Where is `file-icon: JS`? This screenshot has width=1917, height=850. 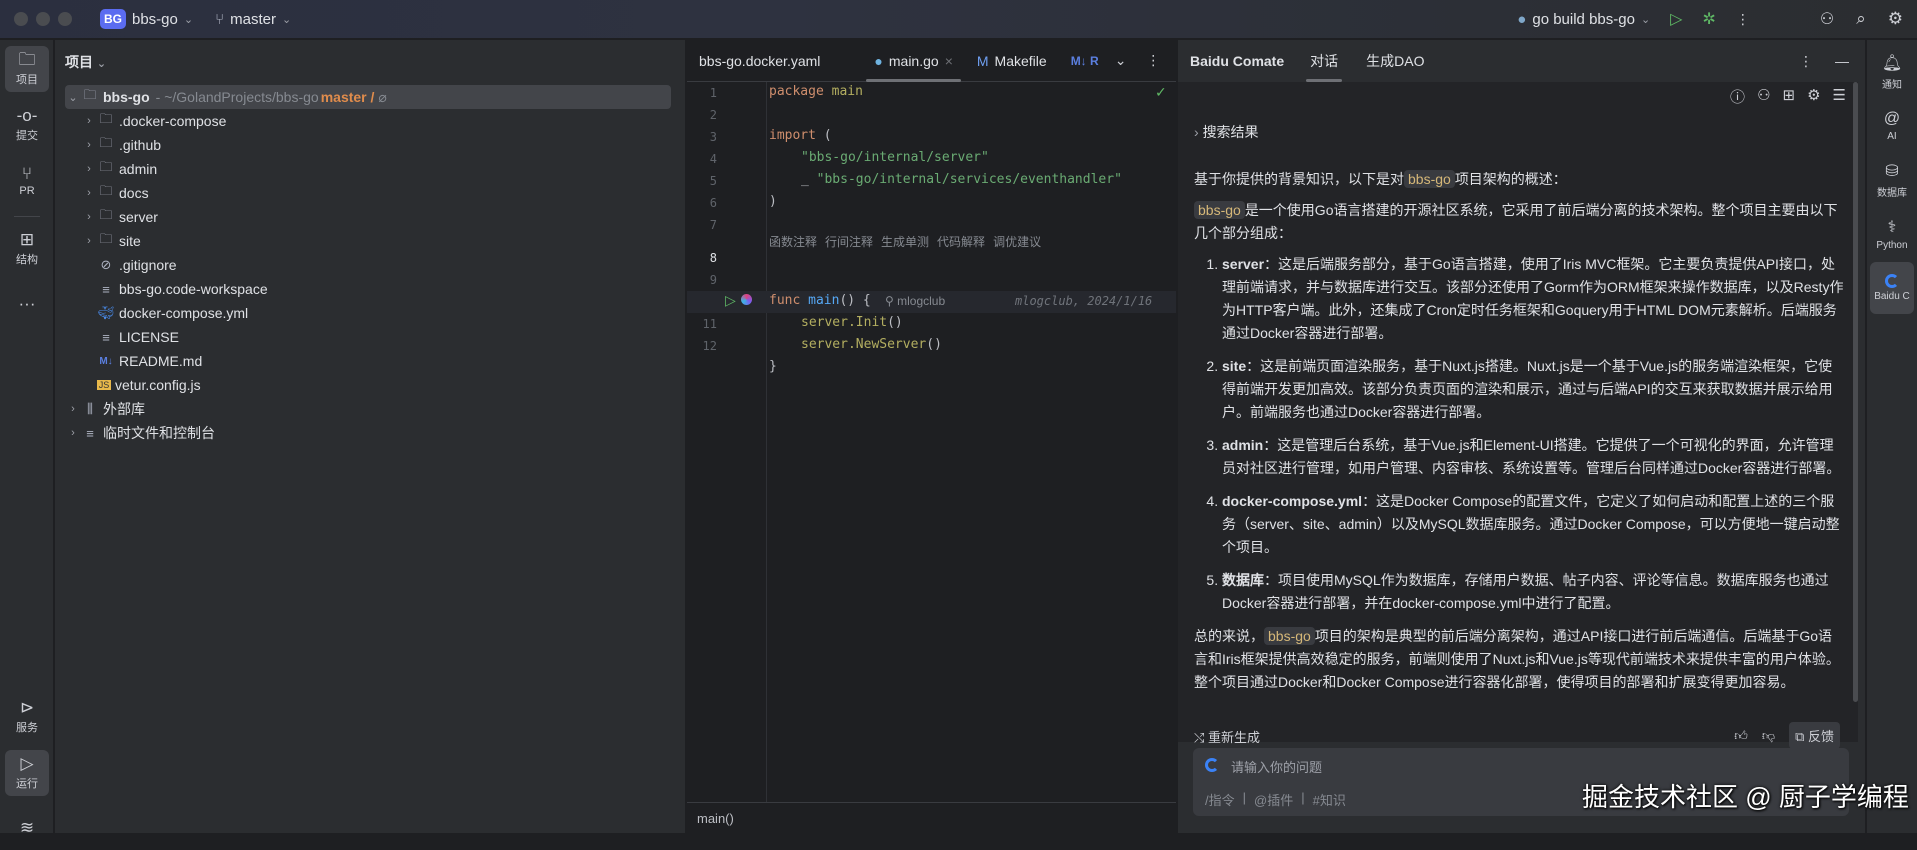
file-icon: JS is located at coordinates (104, 385).